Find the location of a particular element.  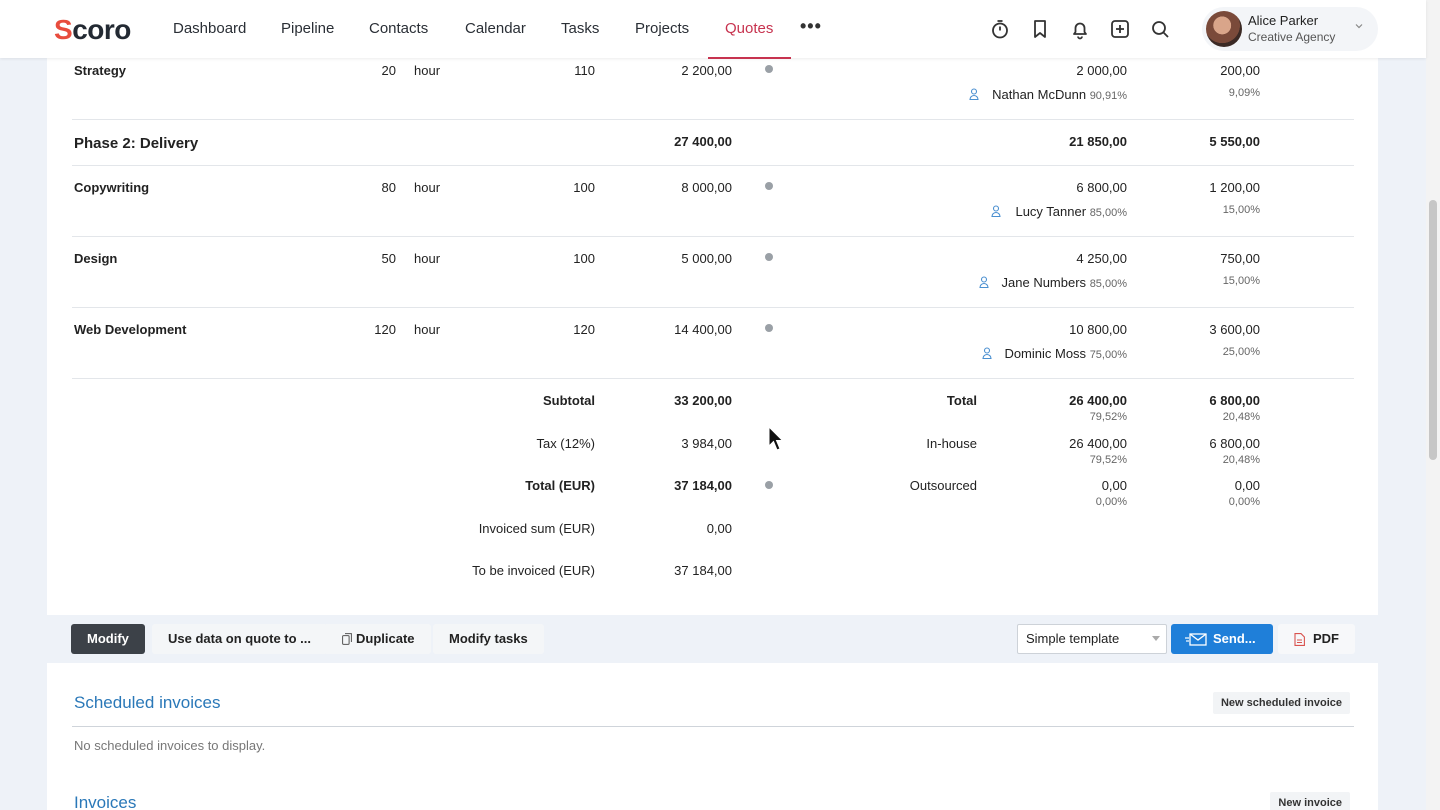

pdf-button: PDF is located at coordinates (1316, 639).